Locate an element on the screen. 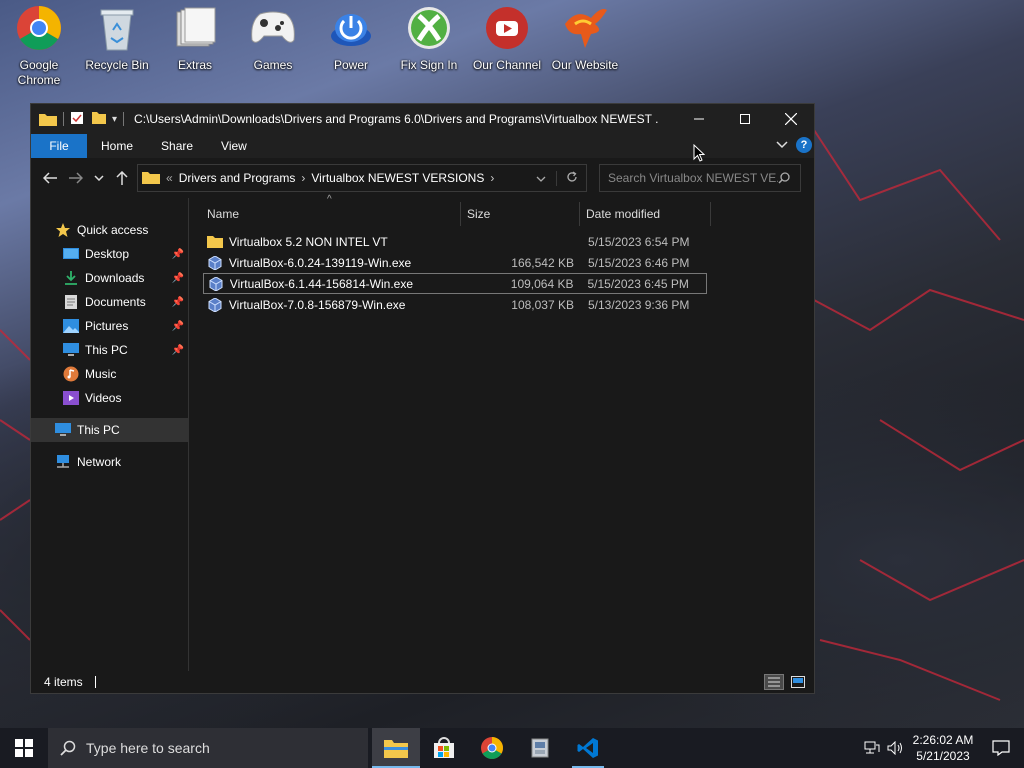  desktop-icon-our-website: Our Website is located at coordinates (585, 38).